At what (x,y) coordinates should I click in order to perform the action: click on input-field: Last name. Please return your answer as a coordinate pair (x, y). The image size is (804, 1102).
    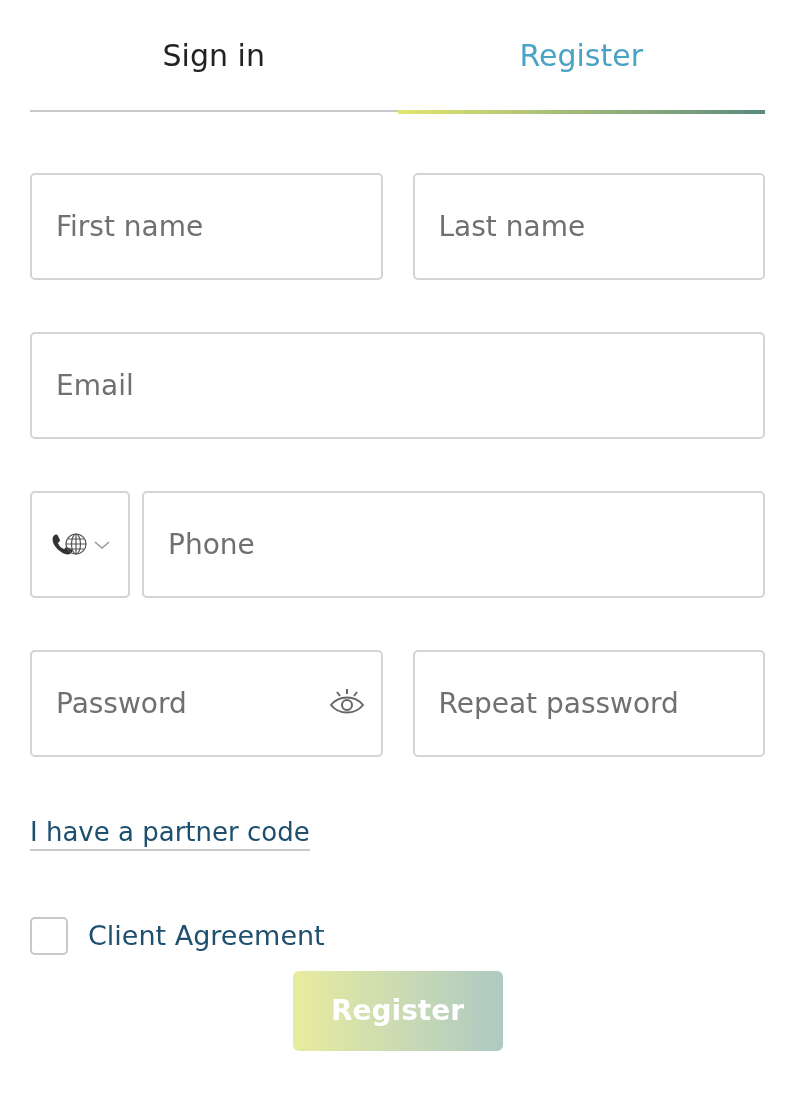
    Looking at the image, I should click on (588, 226).